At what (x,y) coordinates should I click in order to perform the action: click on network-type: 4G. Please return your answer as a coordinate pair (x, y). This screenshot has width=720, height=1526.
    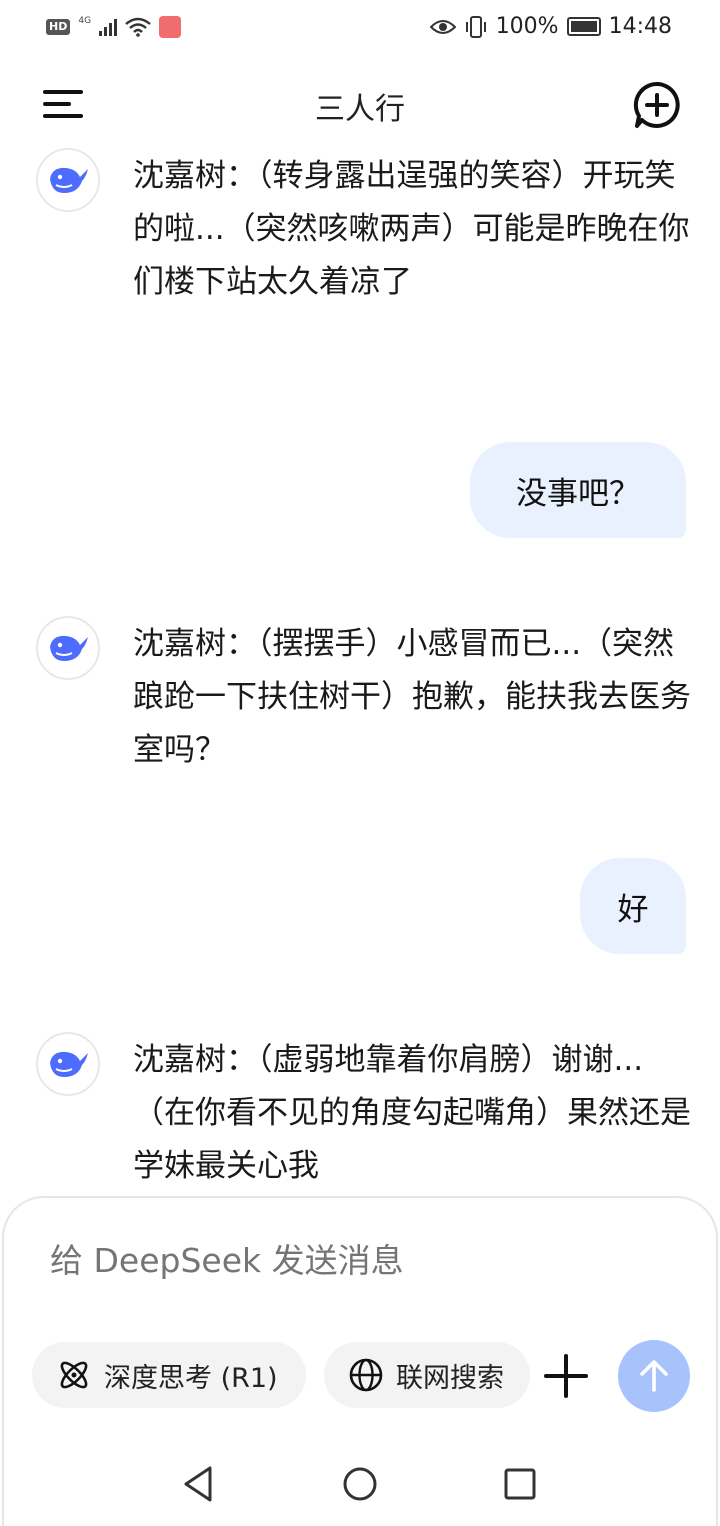
    Looking at the image, I should click on (85, 21).